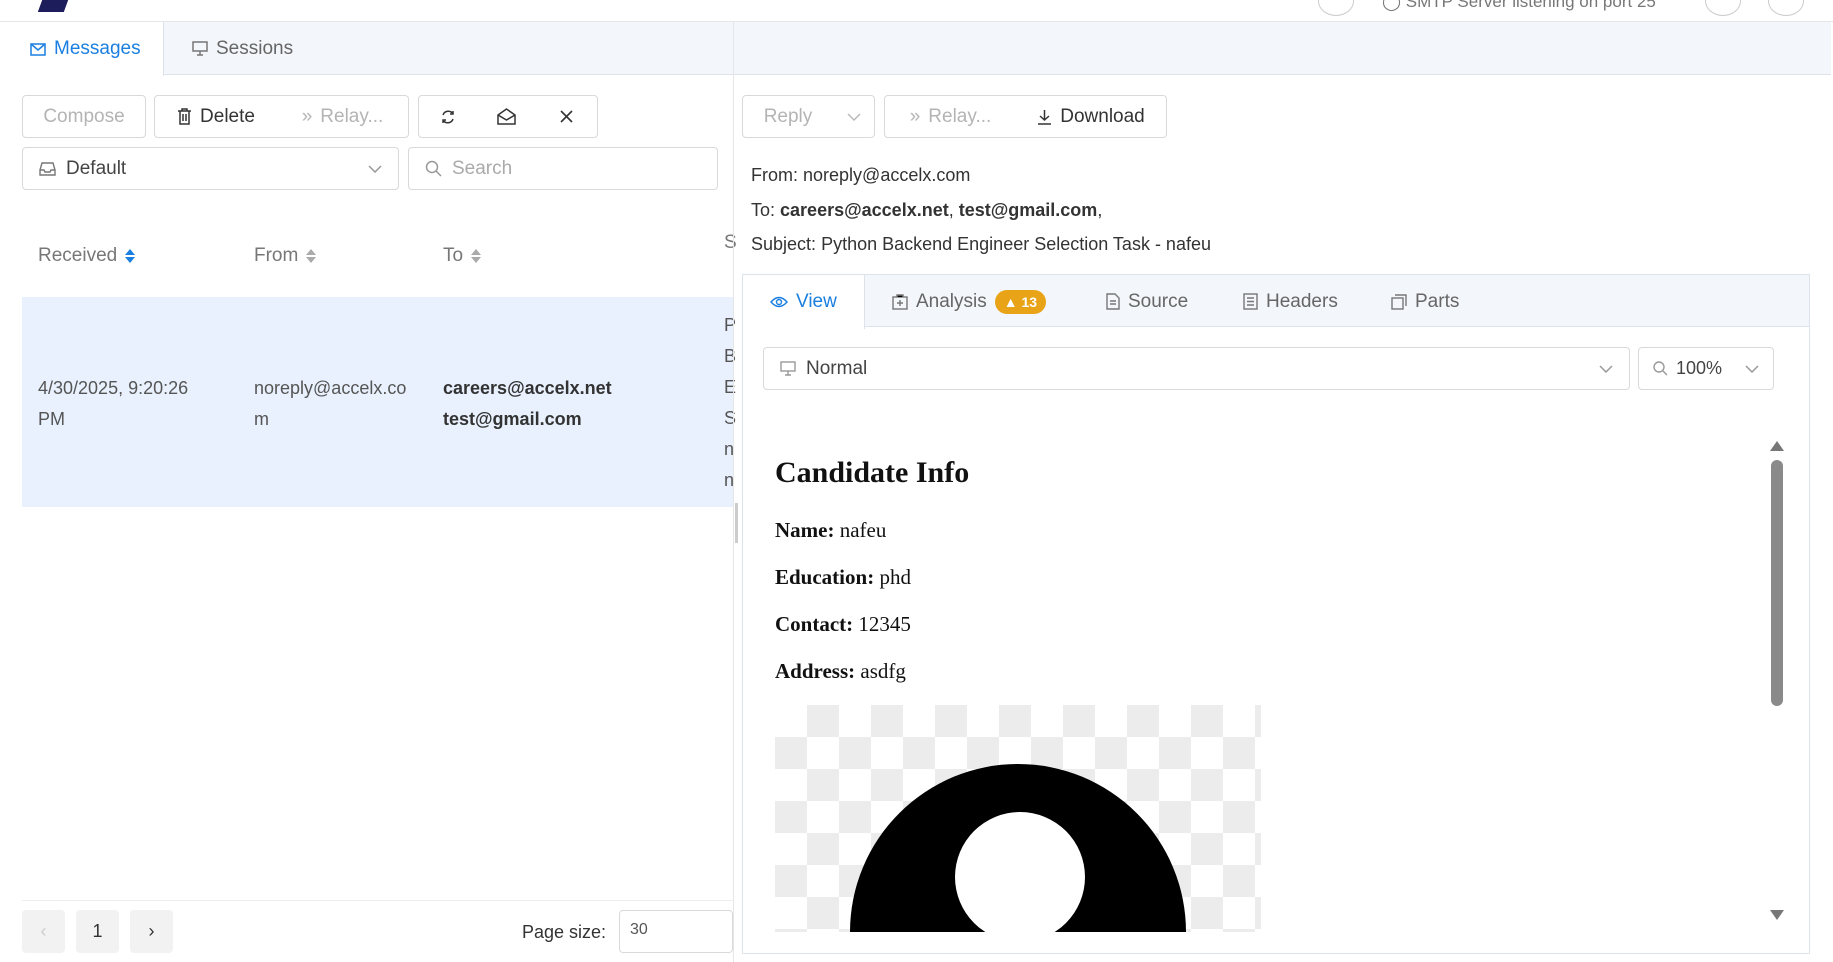 The width and height of the screenshot is (1833, 962). I want to click on reply-dropdown-button, so click(854, 116).